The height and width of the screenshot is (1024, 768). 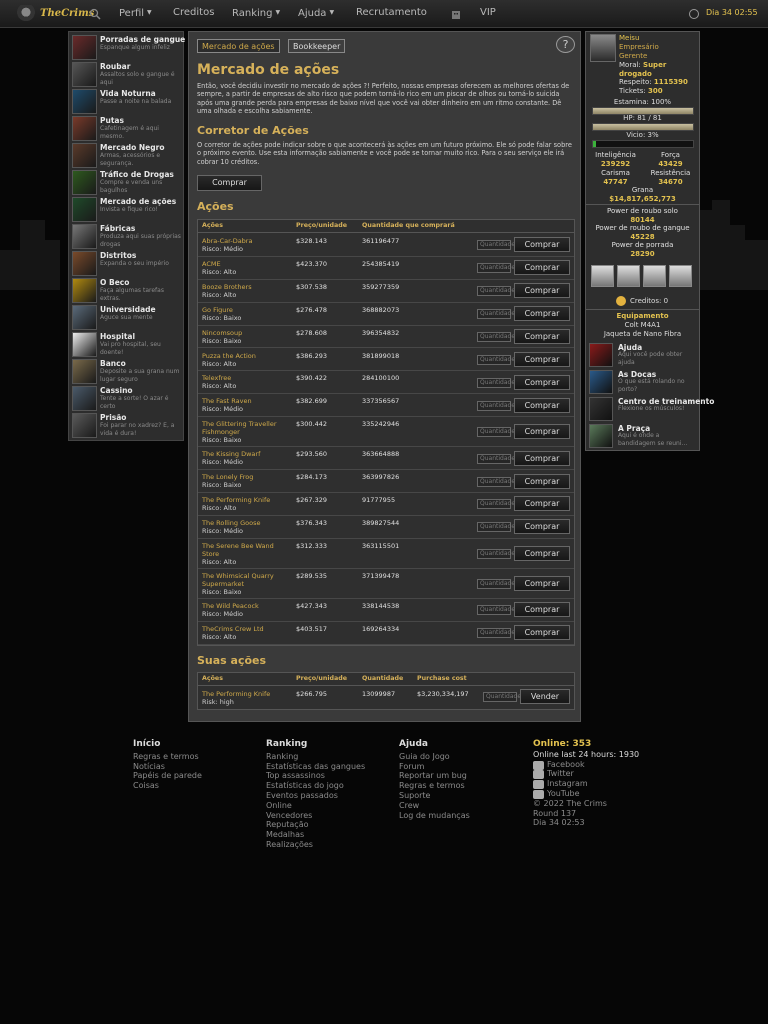 I want to click on location-item: Ajuda Aqui você pode obter ajuda, so click(x=643, y=354).